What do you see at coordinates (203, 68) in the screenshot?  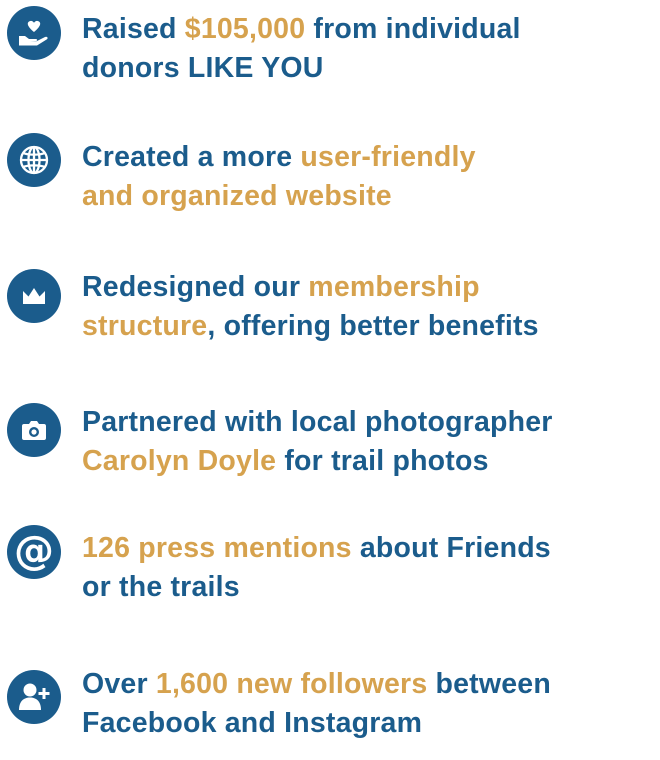 I see `item-text: donors LIKE YOU` at bounding box center [203, 68].